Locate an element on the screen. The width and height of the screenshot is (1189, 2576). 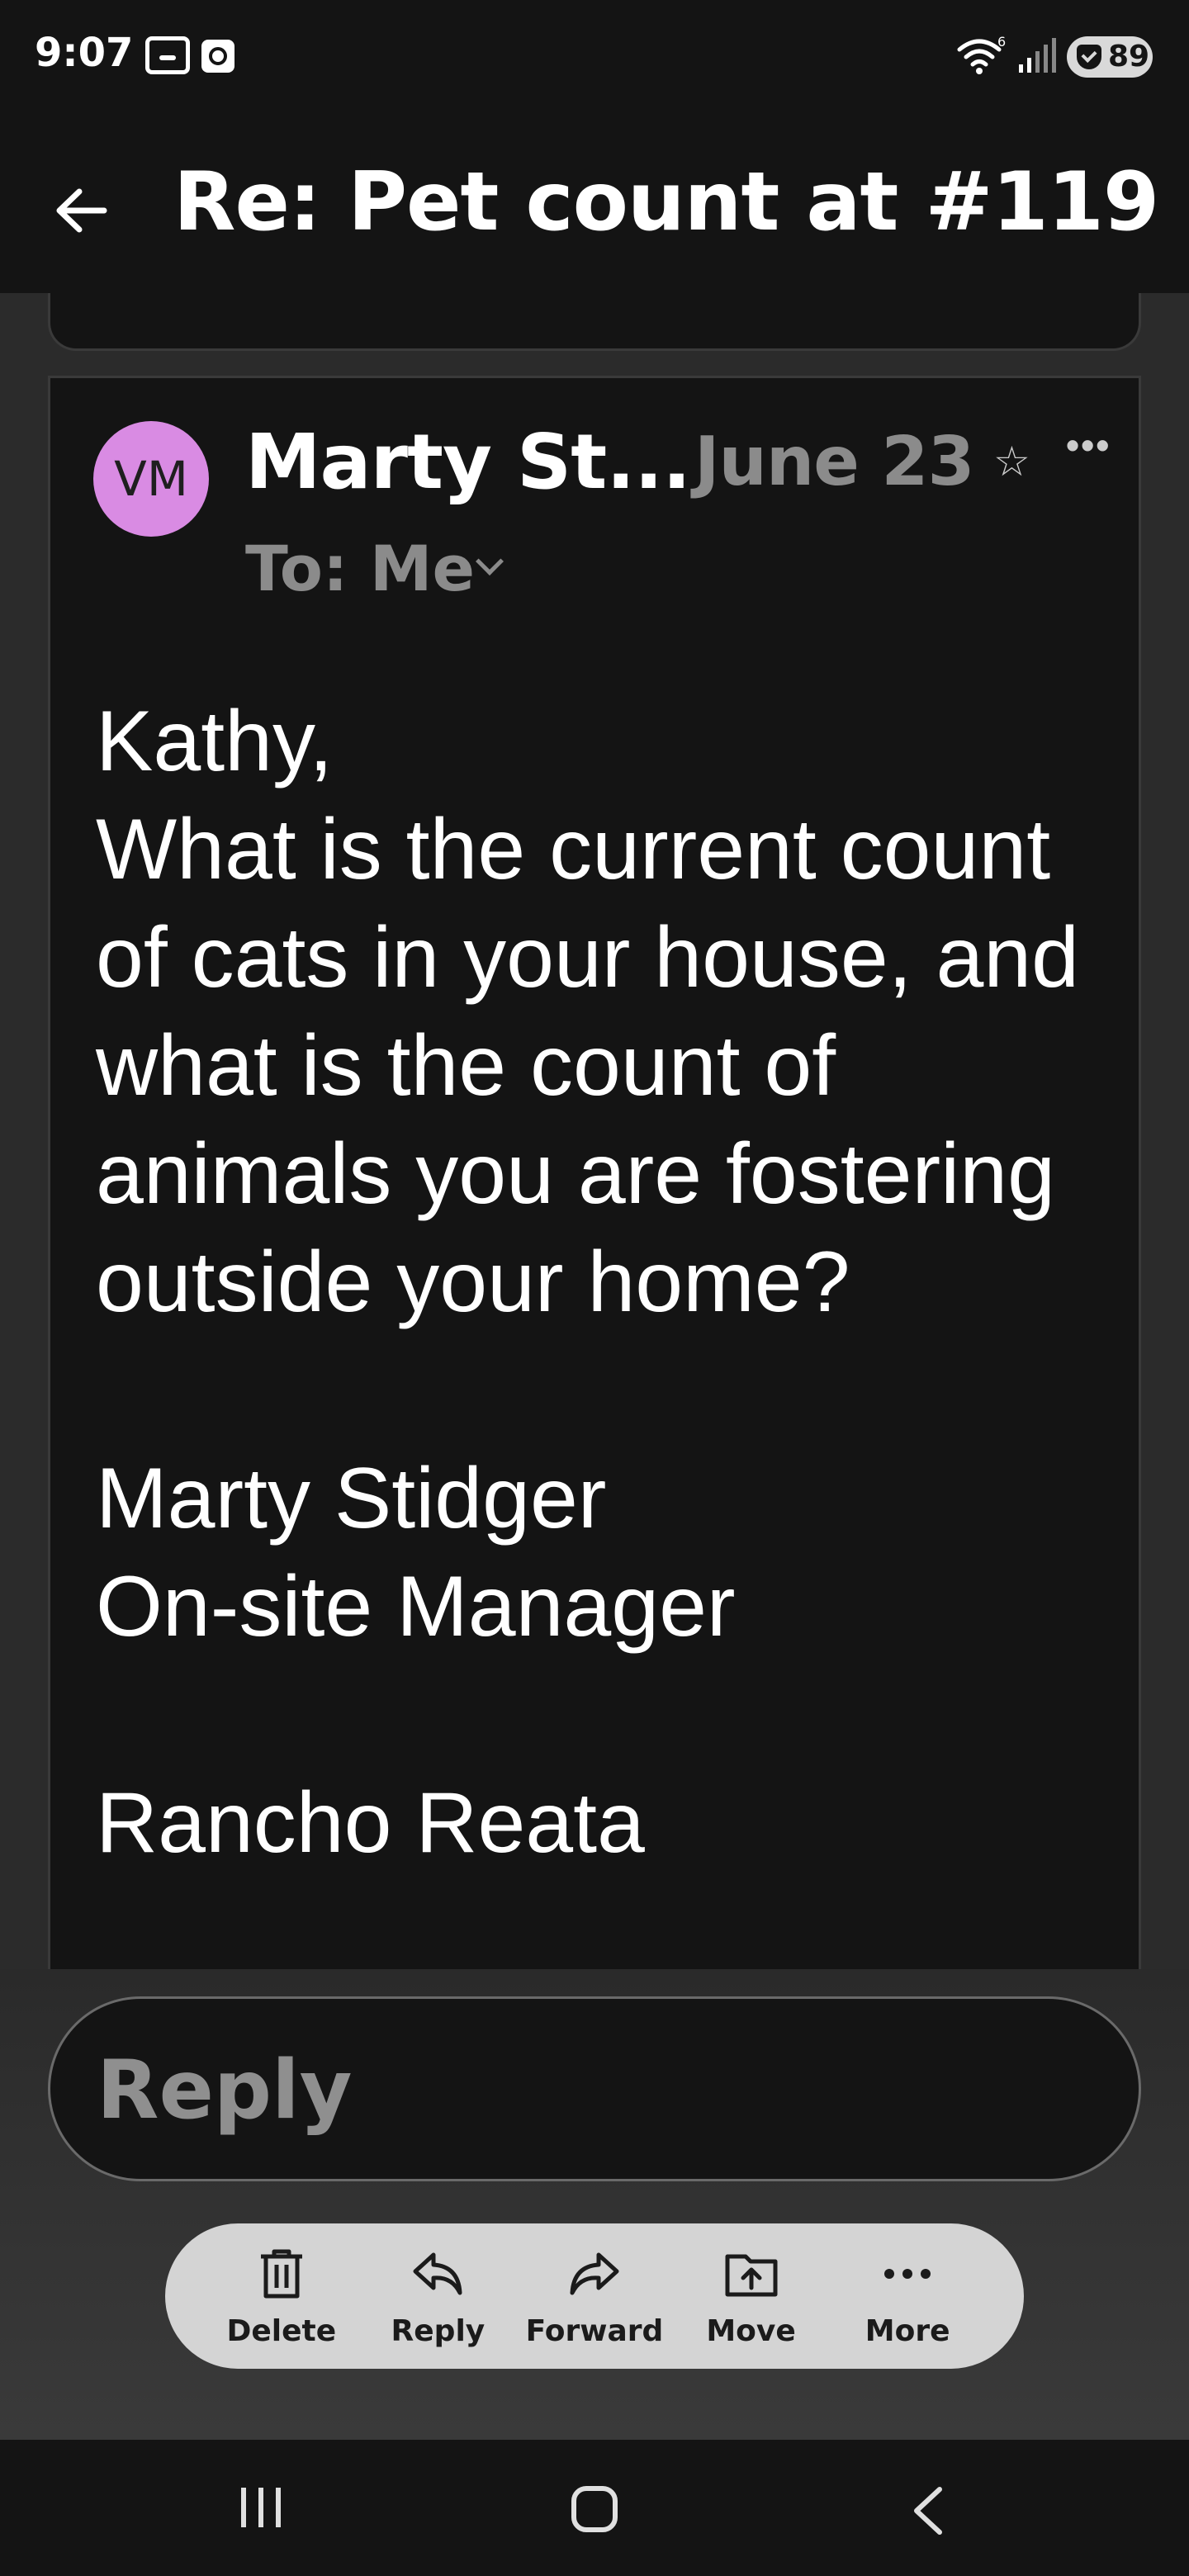
forward-icon is located at coordinates (594, 2273).